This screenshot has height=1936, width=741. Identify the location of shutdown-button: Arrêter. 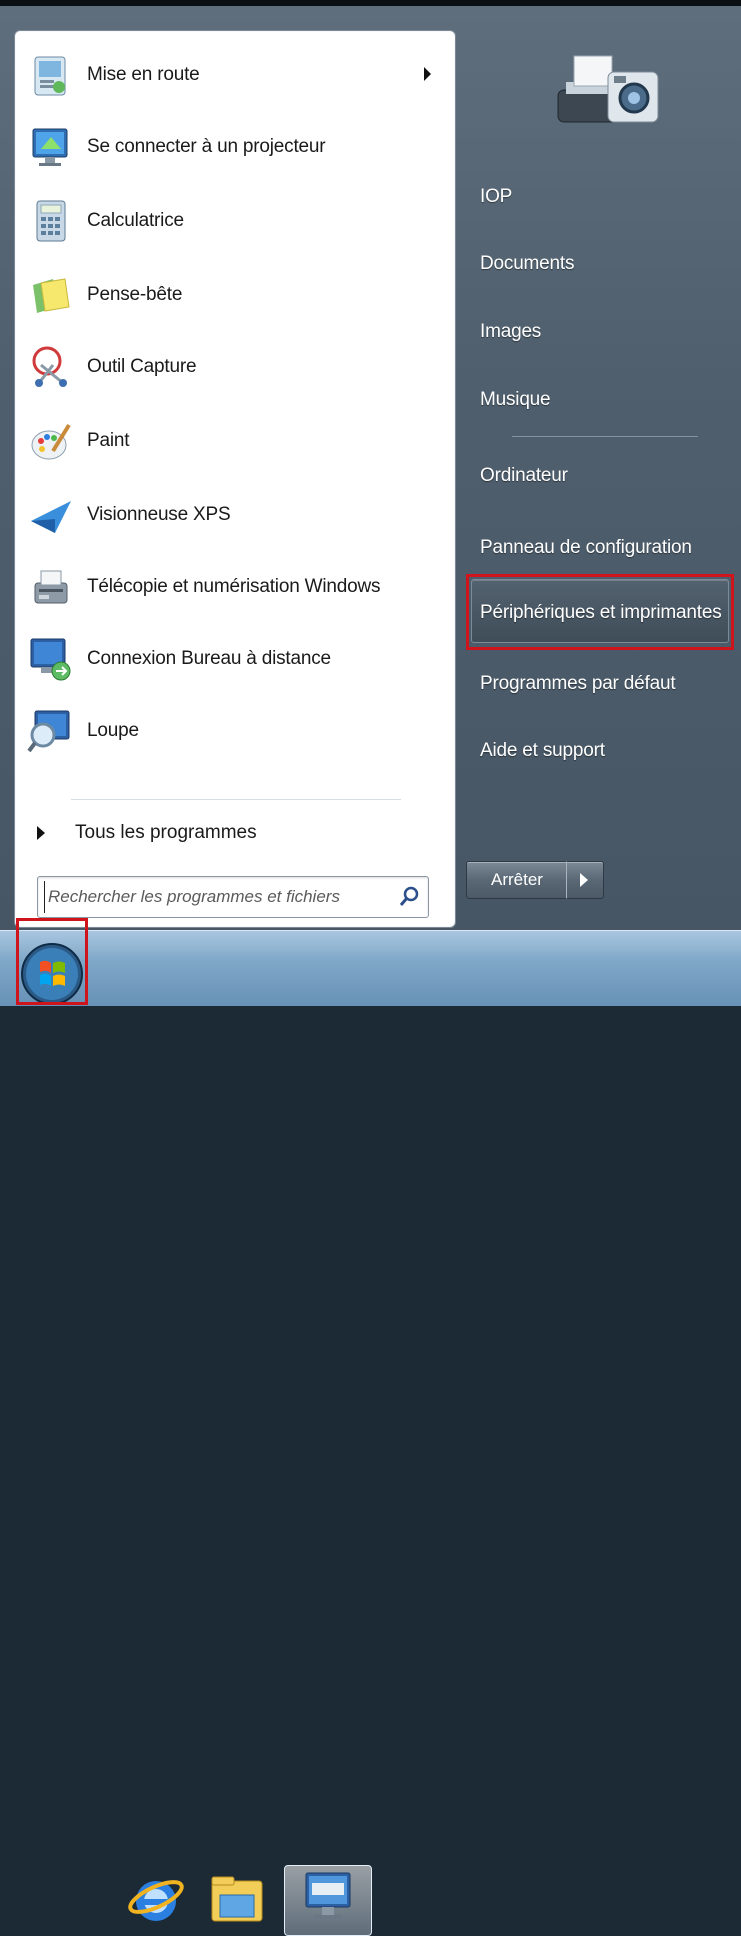
(517, 880).